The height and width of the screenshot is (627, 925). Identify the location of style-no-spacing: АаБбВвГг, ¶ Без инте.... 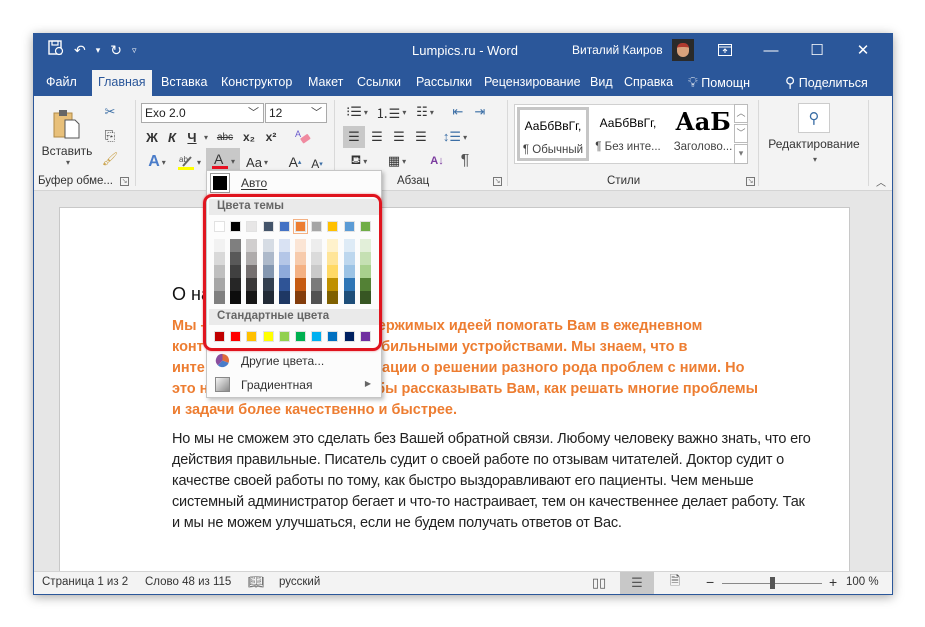
(628, 134).